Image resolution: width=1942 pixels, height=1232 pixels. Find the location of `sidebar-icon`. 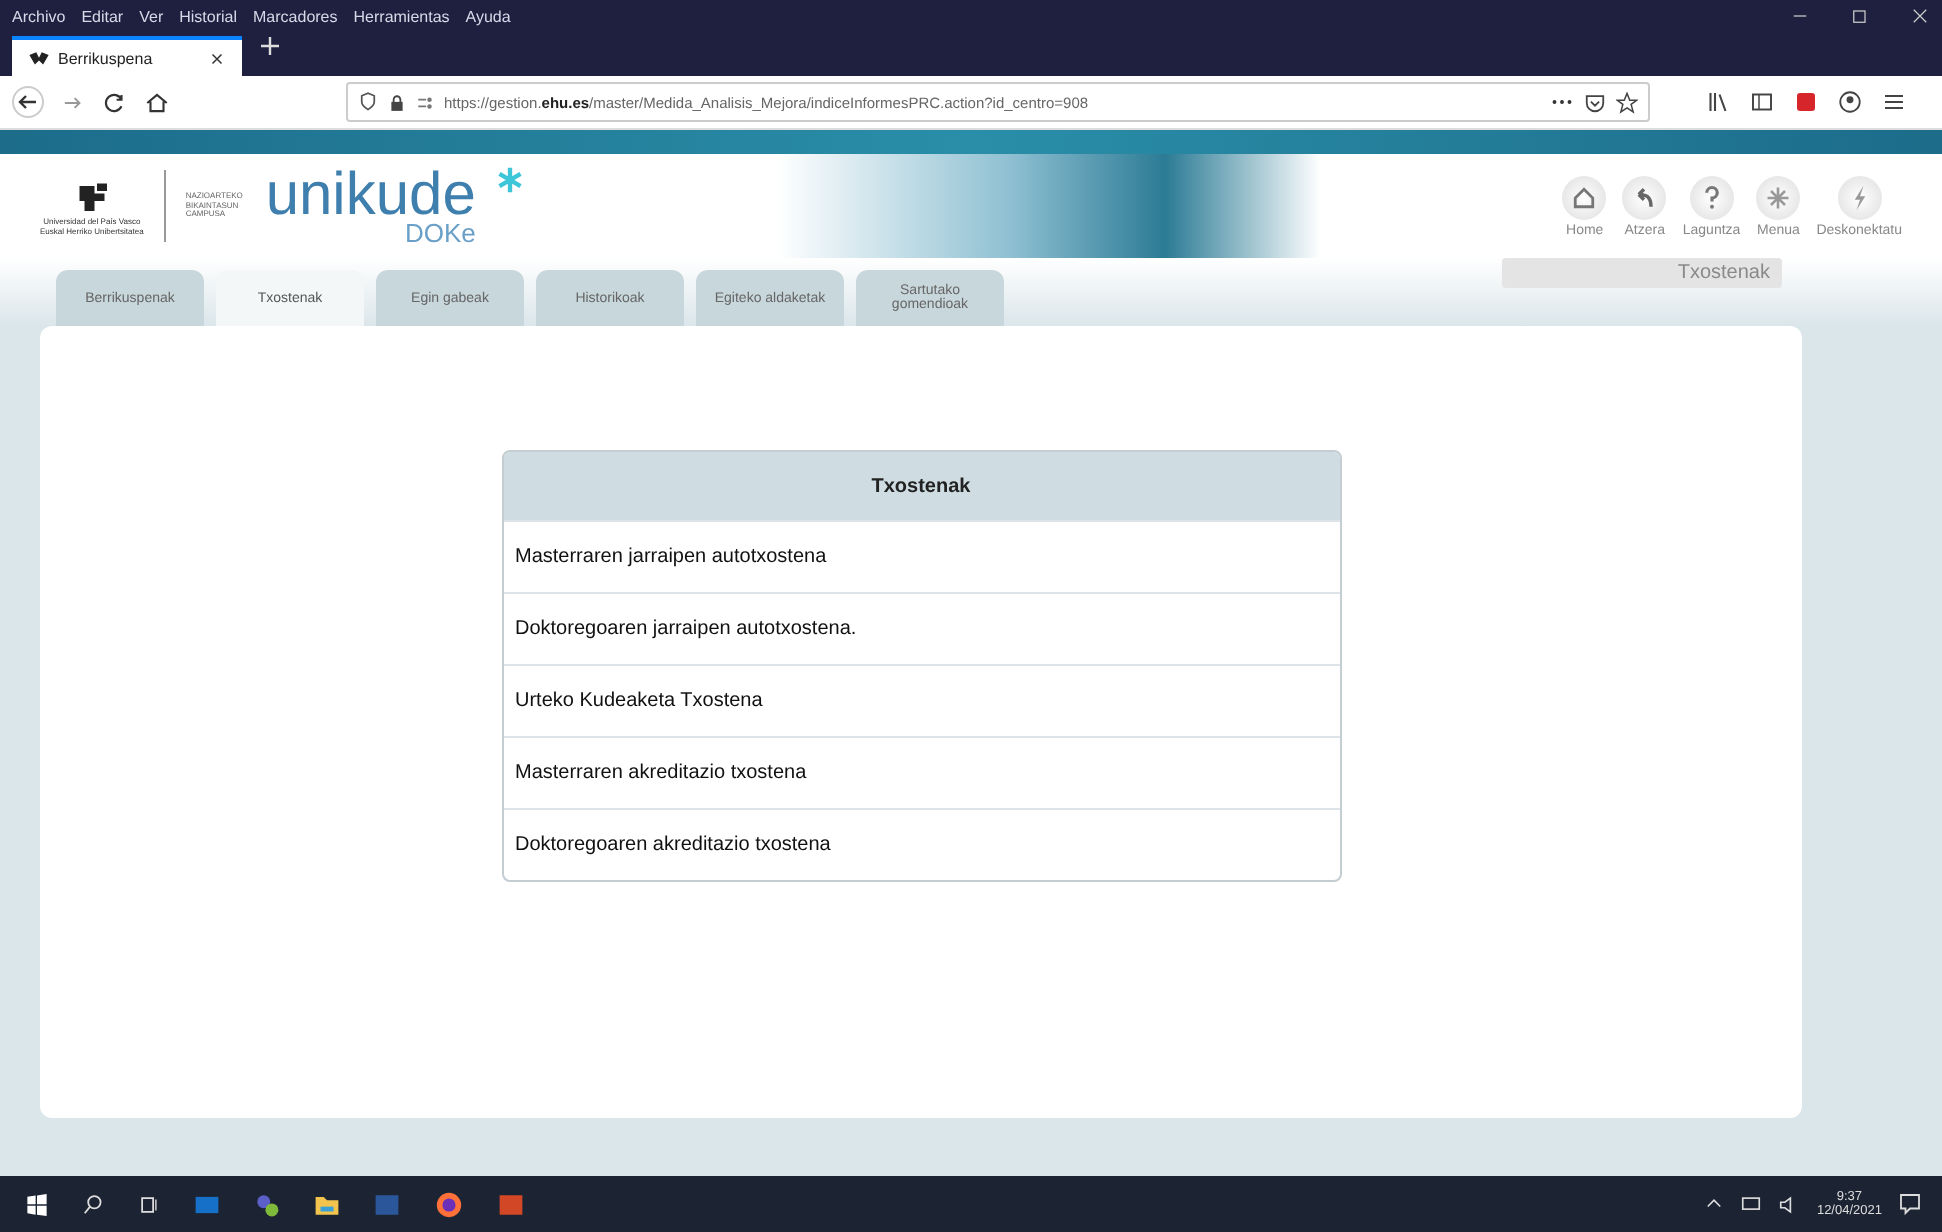

sidebar-icon is located at coordinates (1762, 102).